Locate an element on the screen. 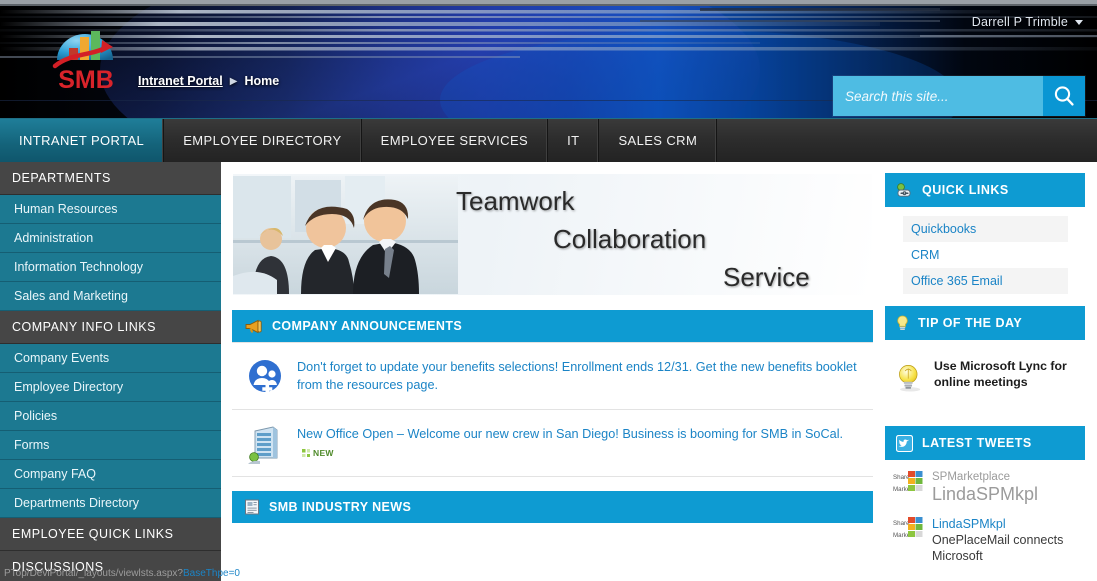 This screenshot has height=581, width=1097. tip-title: TIP OF THE DAY is located at coordinates (970, 323).